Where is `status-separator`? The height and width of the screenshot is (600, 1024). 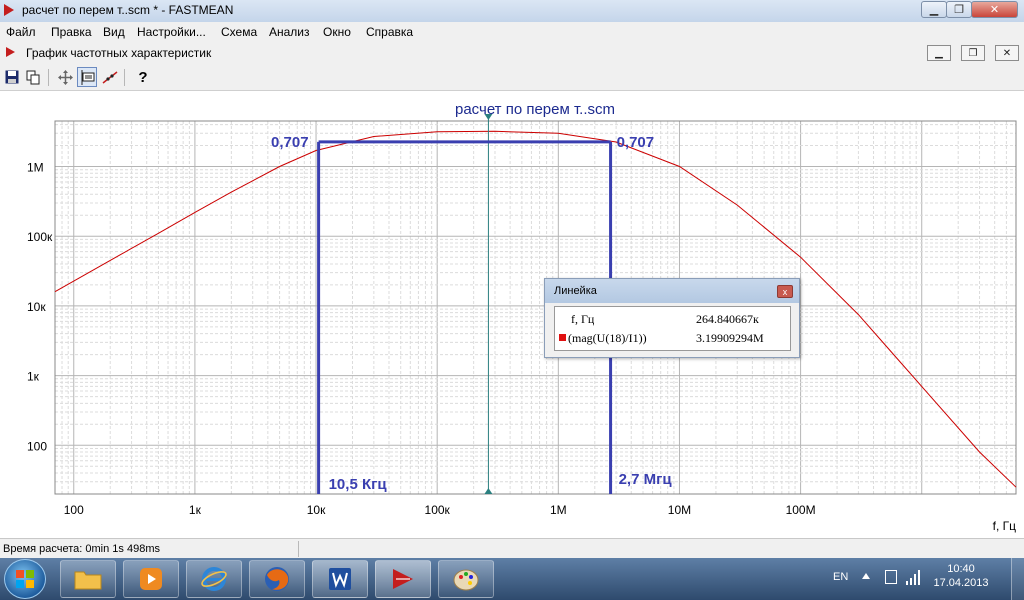
status-separator is located at coordinates (298, 549).